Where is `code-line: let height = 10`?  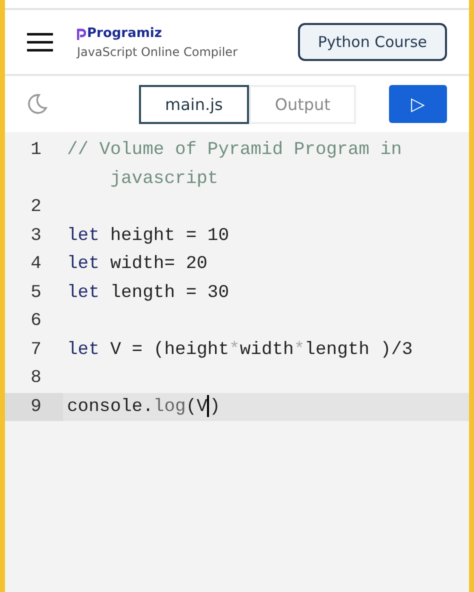 code-line: let height = 10 is located at coordinates (148, 236).